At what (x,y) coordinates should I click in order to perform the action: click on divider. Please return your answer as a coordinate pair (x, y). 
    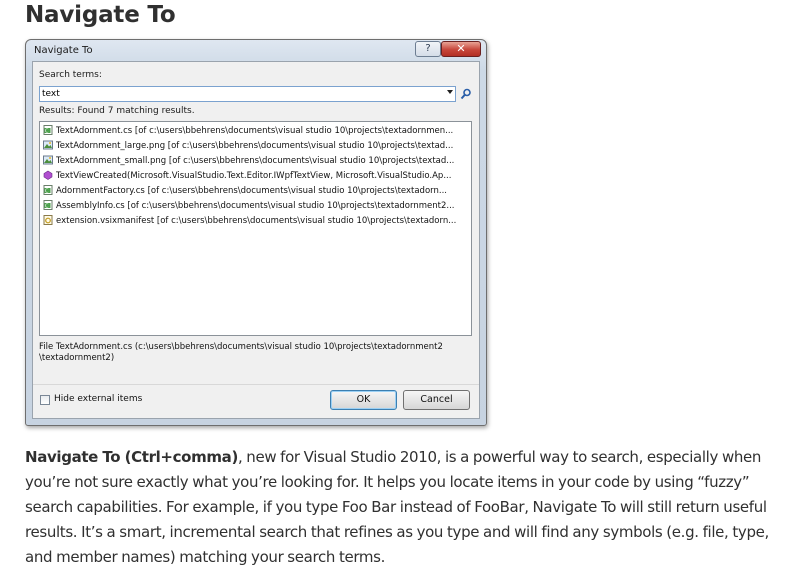
    Looking at the image, I should click on (256, 384).